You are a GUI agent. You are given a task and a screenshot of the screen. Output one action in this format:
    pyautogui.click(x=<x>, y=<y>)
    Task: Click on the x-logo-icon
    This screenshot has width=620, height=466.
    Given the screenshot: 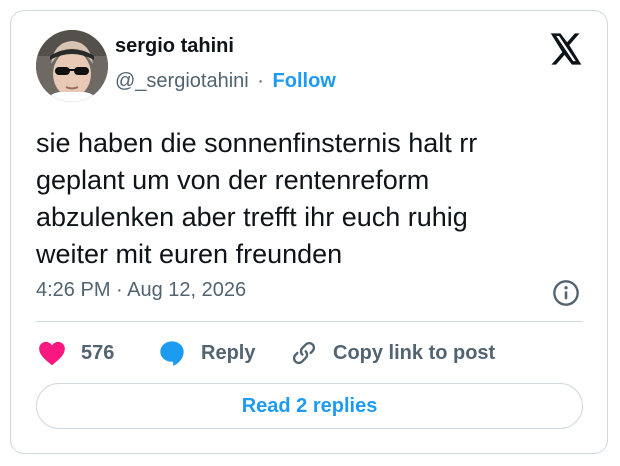 What is the action you would take?
    pyautogui.click(x=566, y=49)
    